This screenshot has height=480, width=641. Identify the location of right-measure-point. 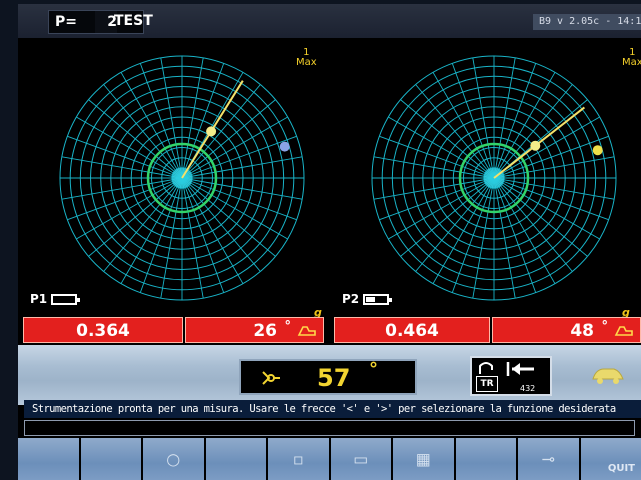
(535, 145).